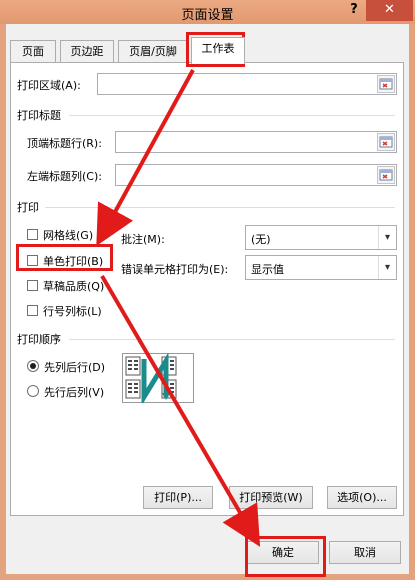 The width and height of the screenshot is (415, 580). What do you see at coordinates (64, 257) in the screenshot?
I see `black-and-white-highlight` at bounding box center [64, 257].